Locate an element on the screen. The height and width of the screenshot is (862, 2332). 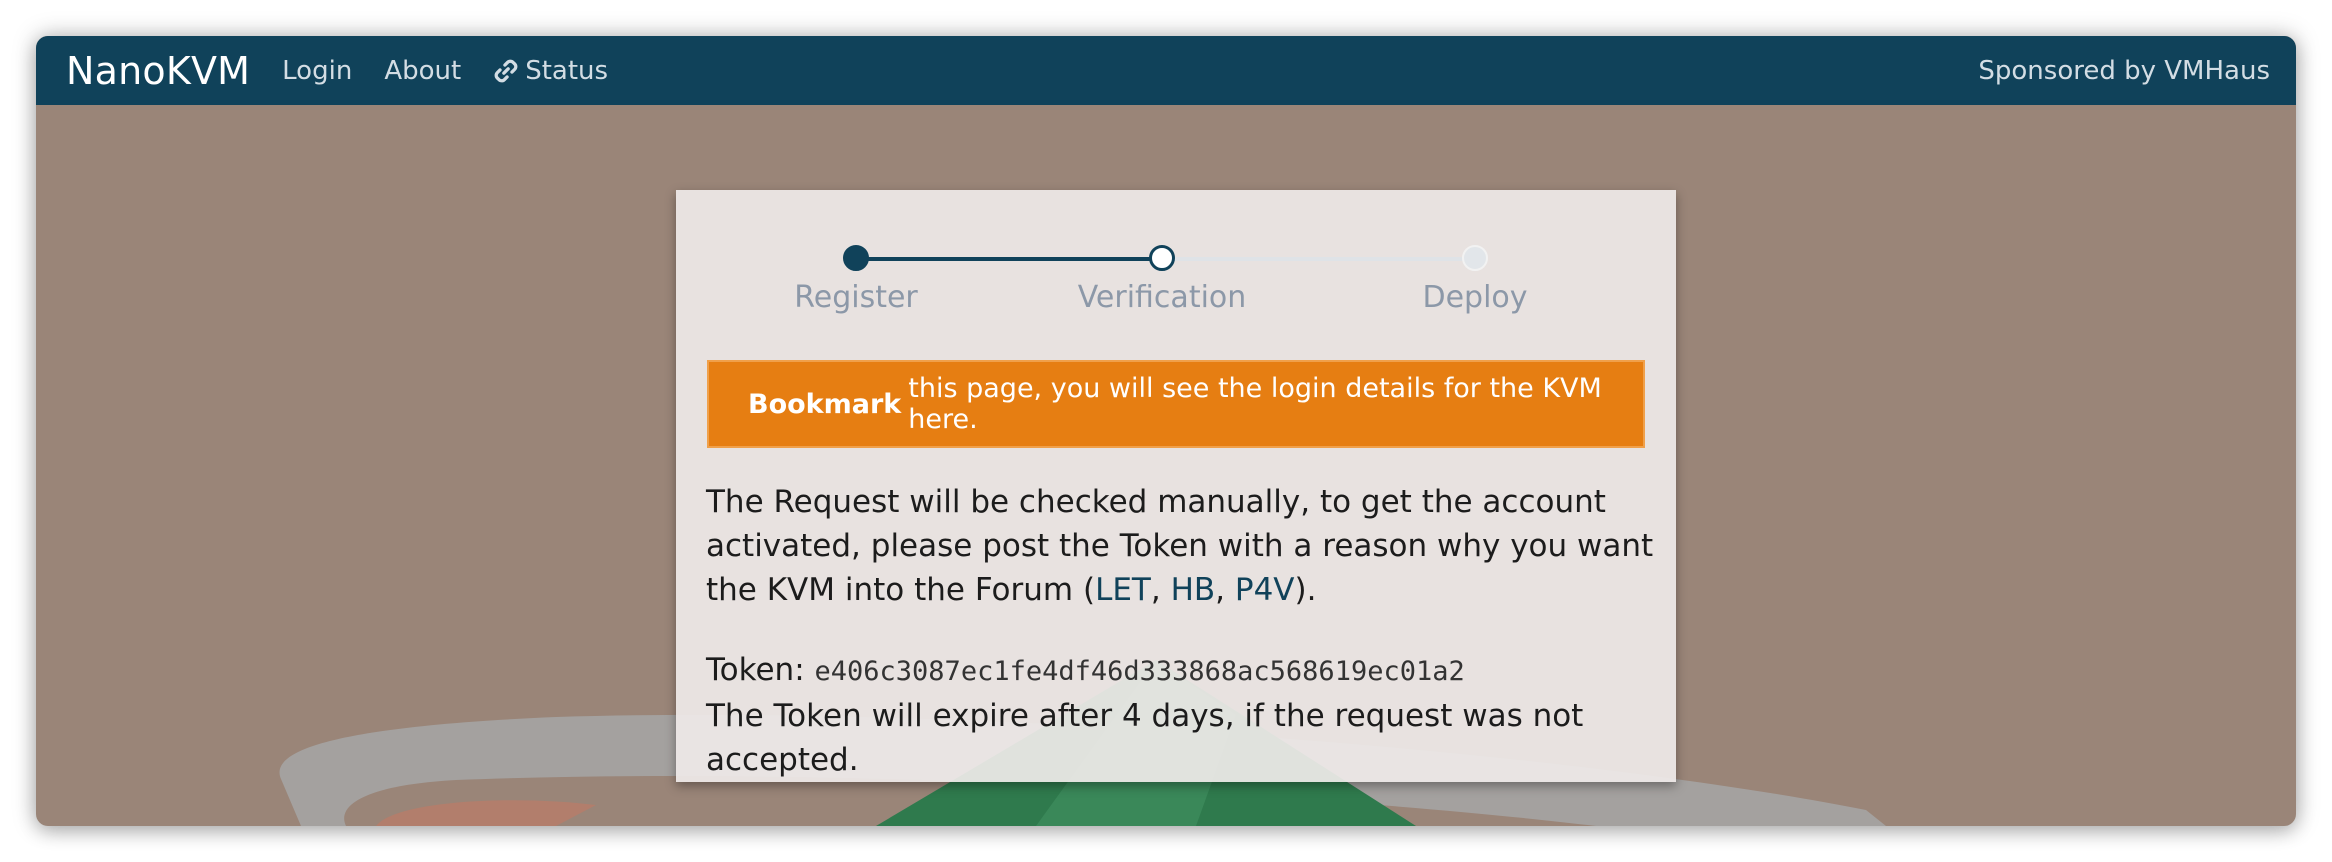
nav-about-link: About is located at coordinates (422, 71).